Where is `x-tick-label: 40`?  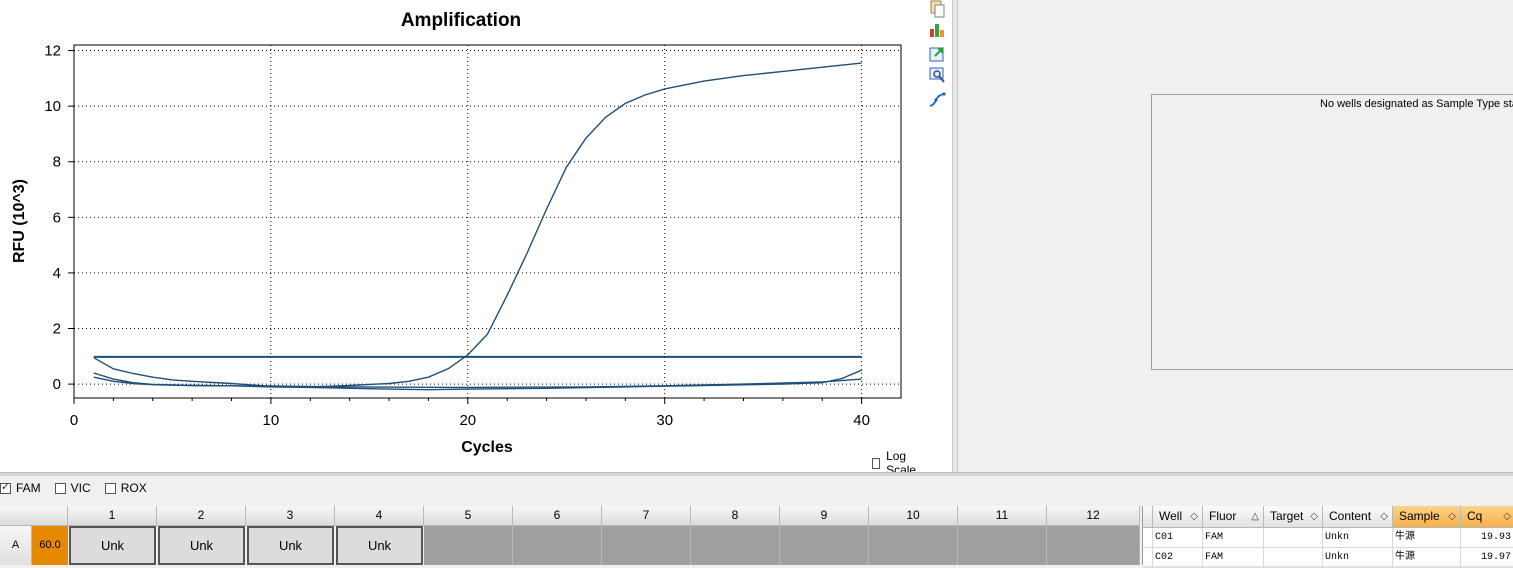
x-tick-label: 40 is located at coordinates (861, 420).